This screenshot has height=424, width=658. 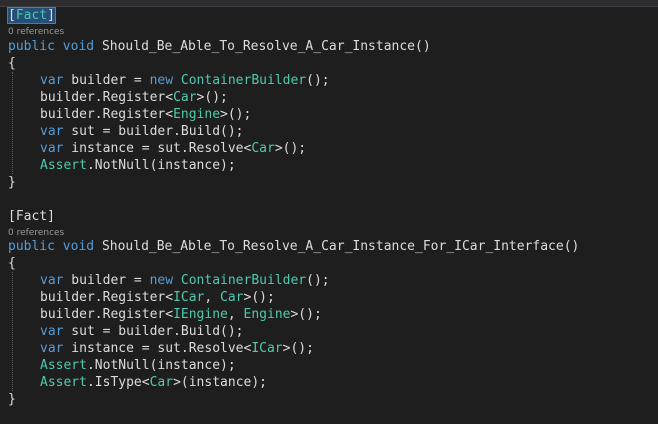 I want to click on attribute-close-bracket: ], so click(x=51, y=15).